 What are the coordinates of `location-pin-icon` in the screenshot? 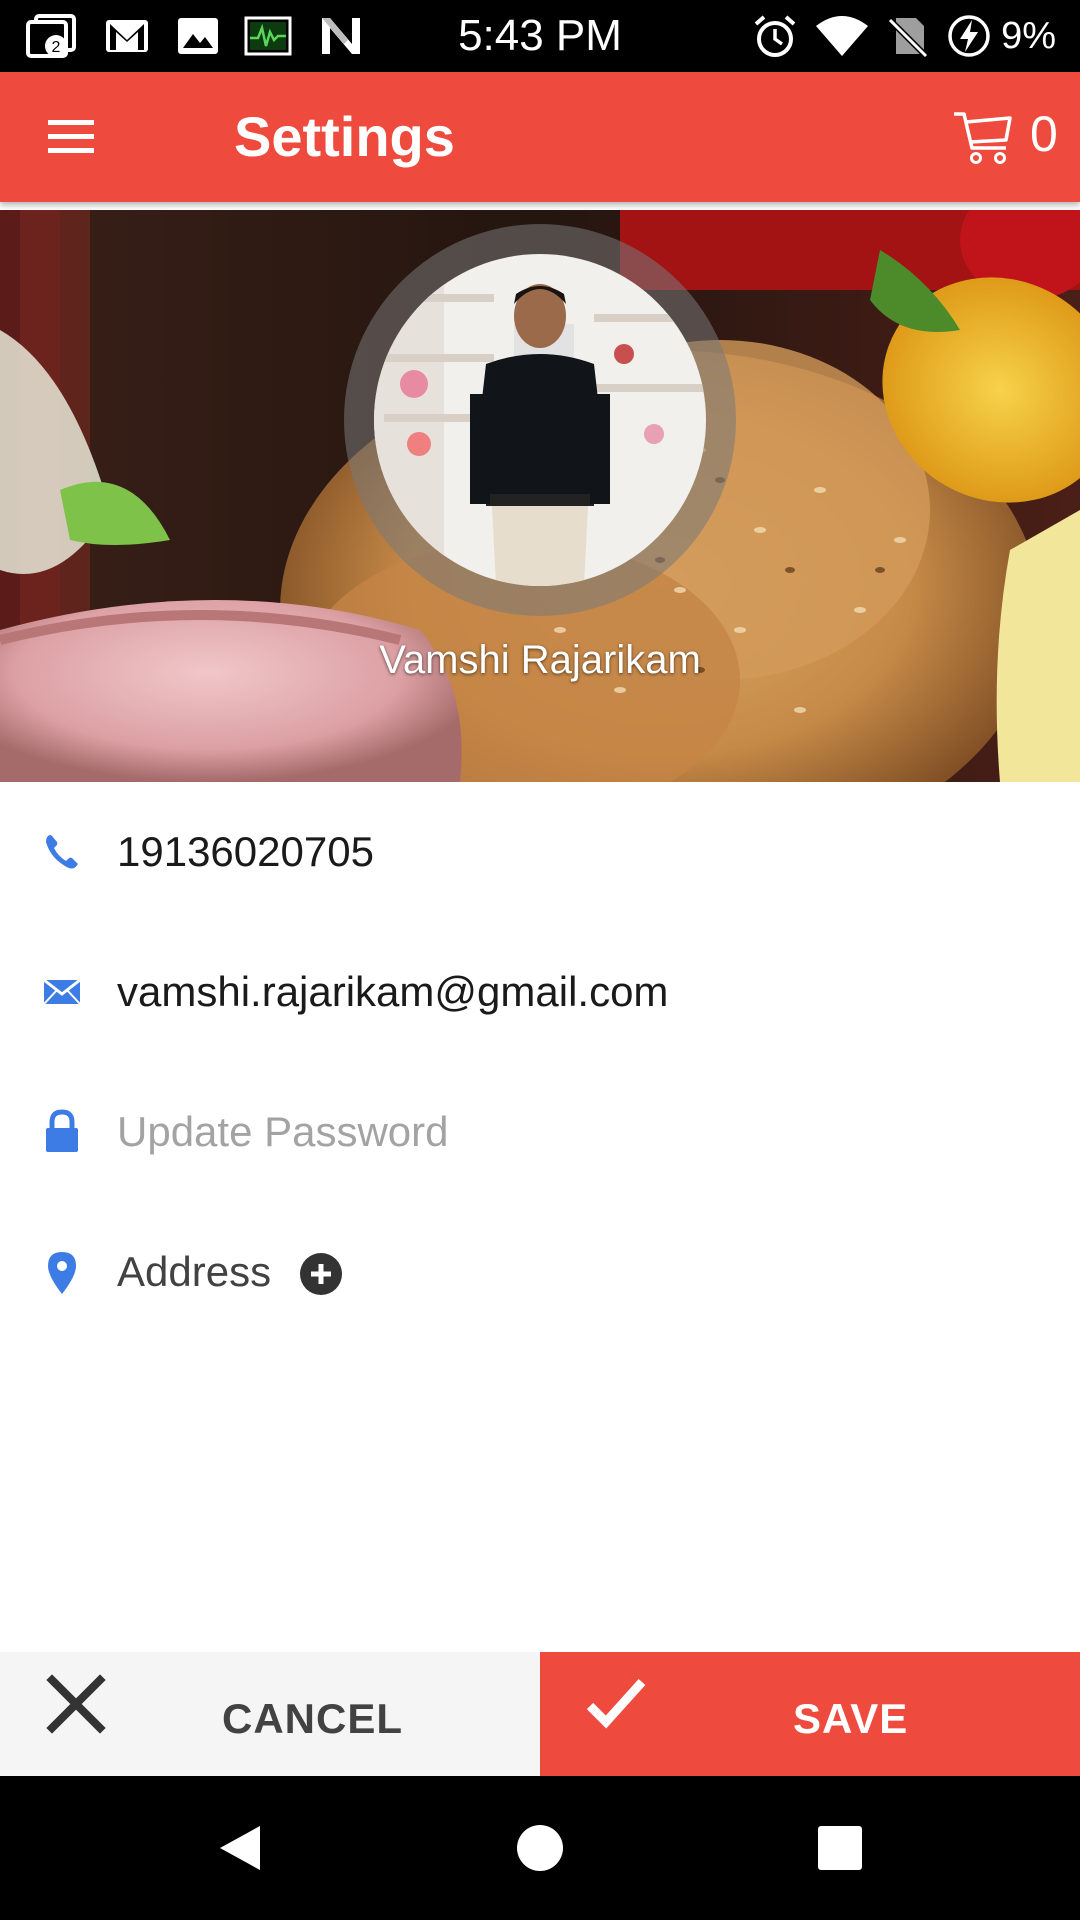 It's located at (62, 1273).